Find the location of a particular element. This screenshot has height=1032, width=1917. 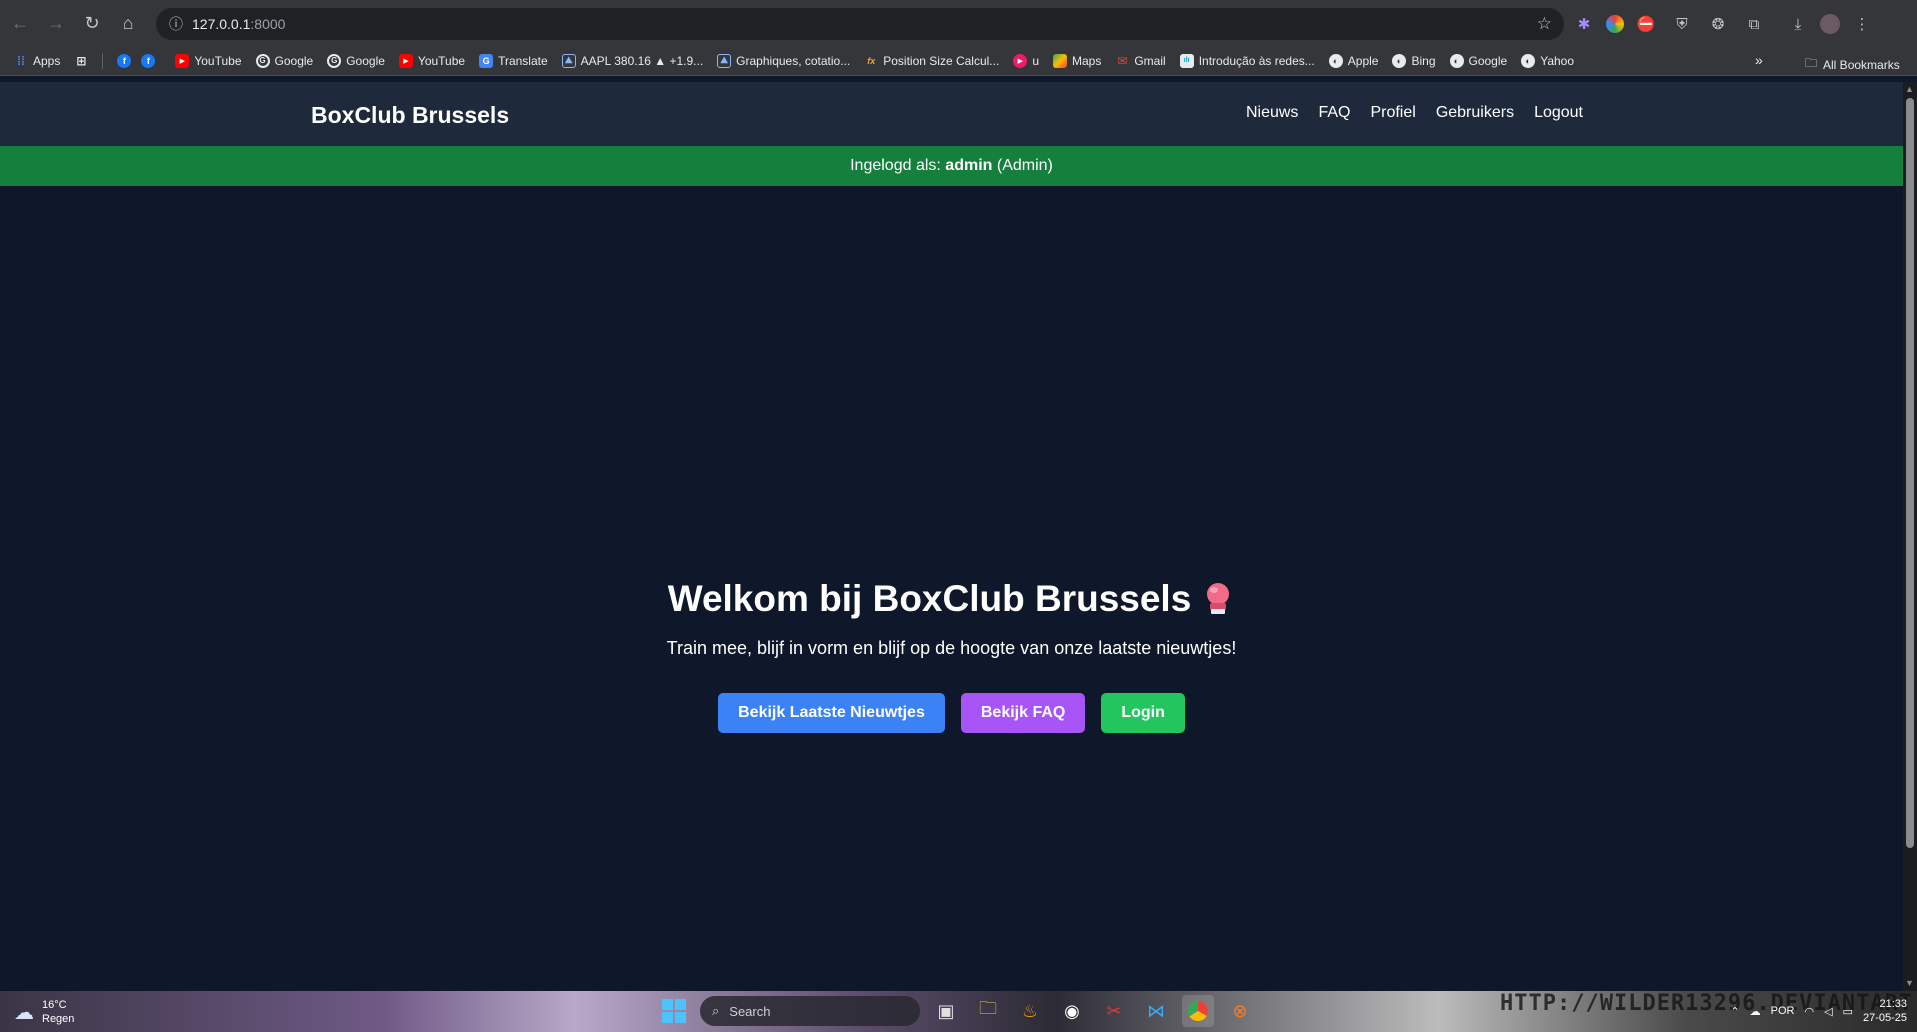

grid-icon: ⊞ is located at coordinates (81, 60).